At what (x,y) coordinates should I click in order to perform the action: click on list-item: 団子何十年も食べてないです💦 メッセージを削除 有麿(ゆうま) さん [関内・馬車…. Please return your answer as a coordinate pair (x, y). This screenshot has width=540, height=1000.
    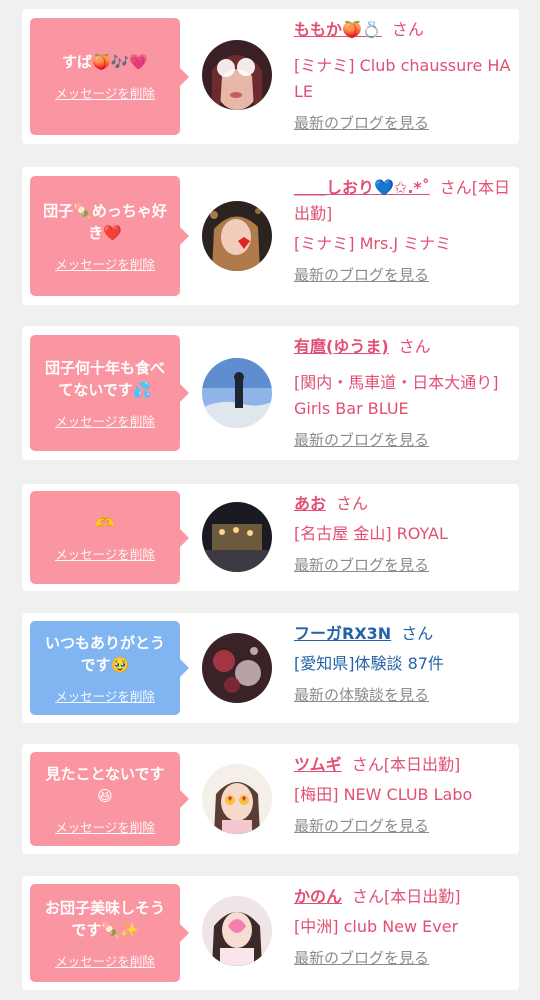
    Looking at the image, I should click on (270, 393).